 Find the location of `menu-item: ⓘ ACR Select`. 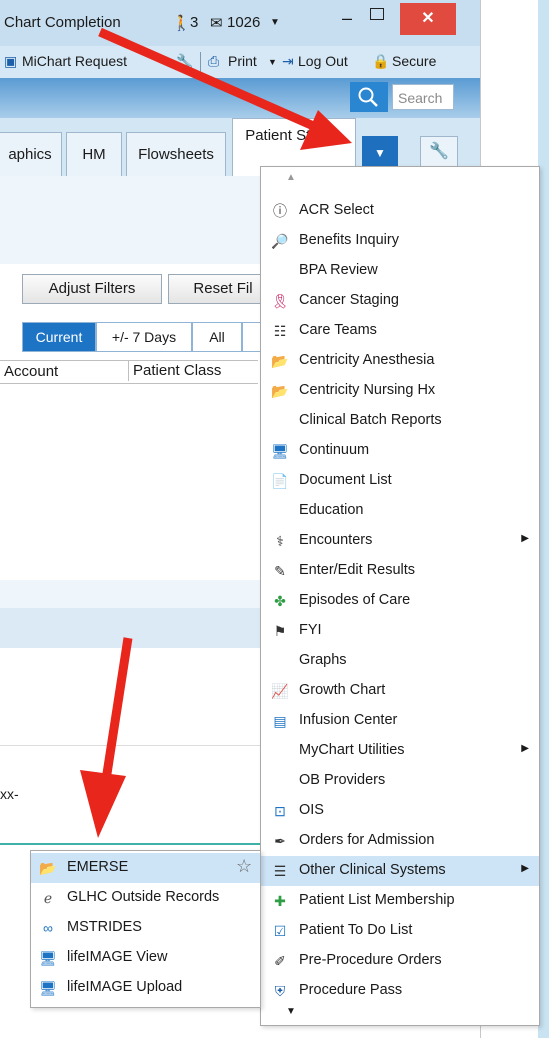

menu-item: ⓘ ACR Select is located at coordinates (400, 211).